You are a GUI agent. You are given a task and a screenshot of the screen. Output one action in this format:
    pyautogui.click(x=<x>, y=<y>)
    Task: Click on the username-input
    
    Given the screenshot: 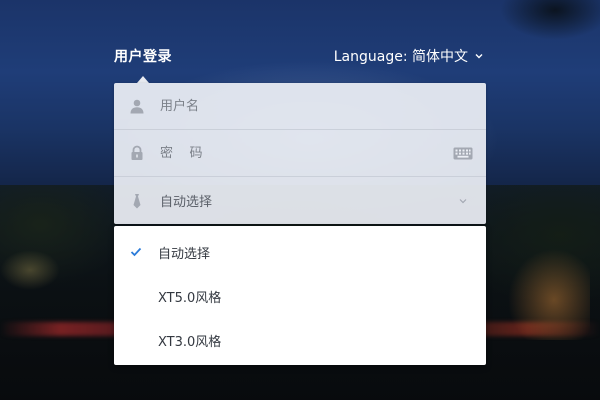 What is the action you would take?
    pyautogui.click(x=323, y=106)
    